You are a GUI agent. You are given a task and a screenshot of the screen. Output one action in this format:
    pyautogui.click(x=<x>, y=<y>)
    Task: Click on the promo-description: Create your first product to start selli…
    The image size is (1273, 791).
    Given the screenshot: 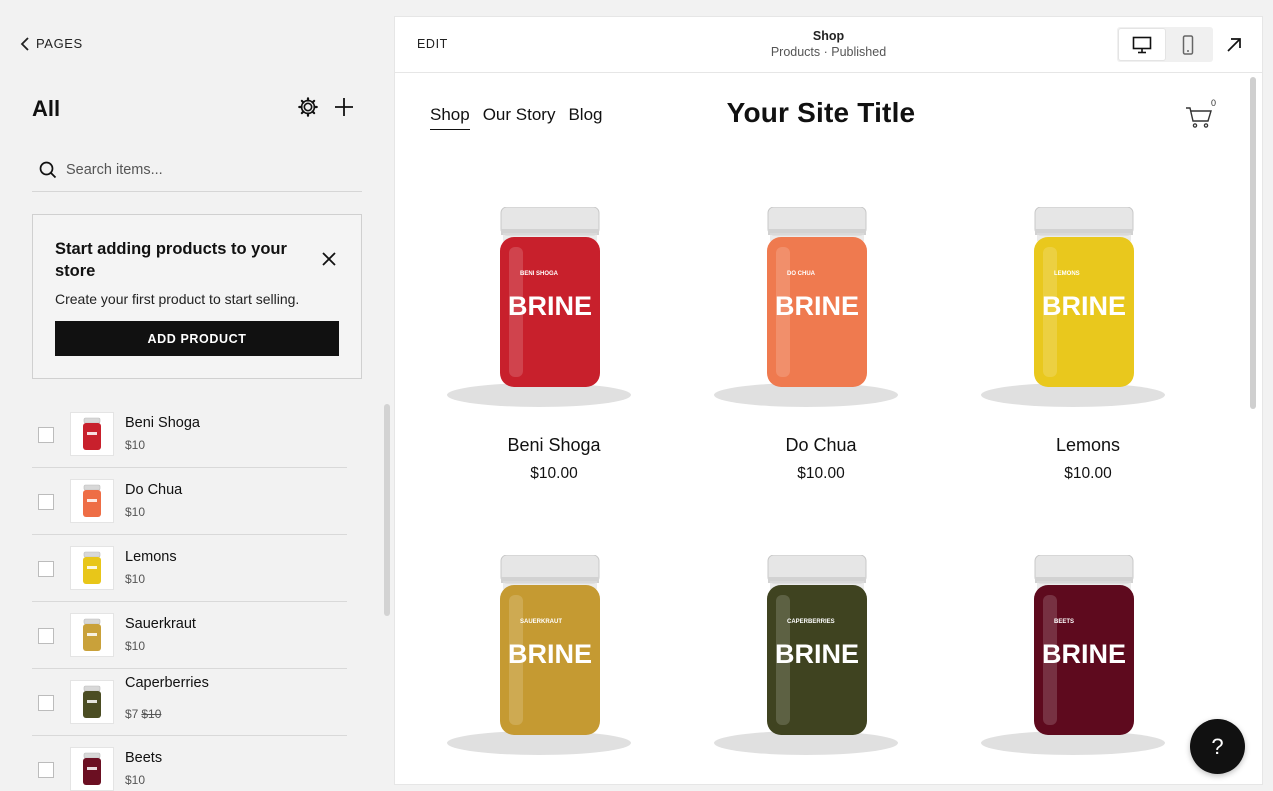 What is the action you would take?
    pyautogui.click(x=177, y=299)
    